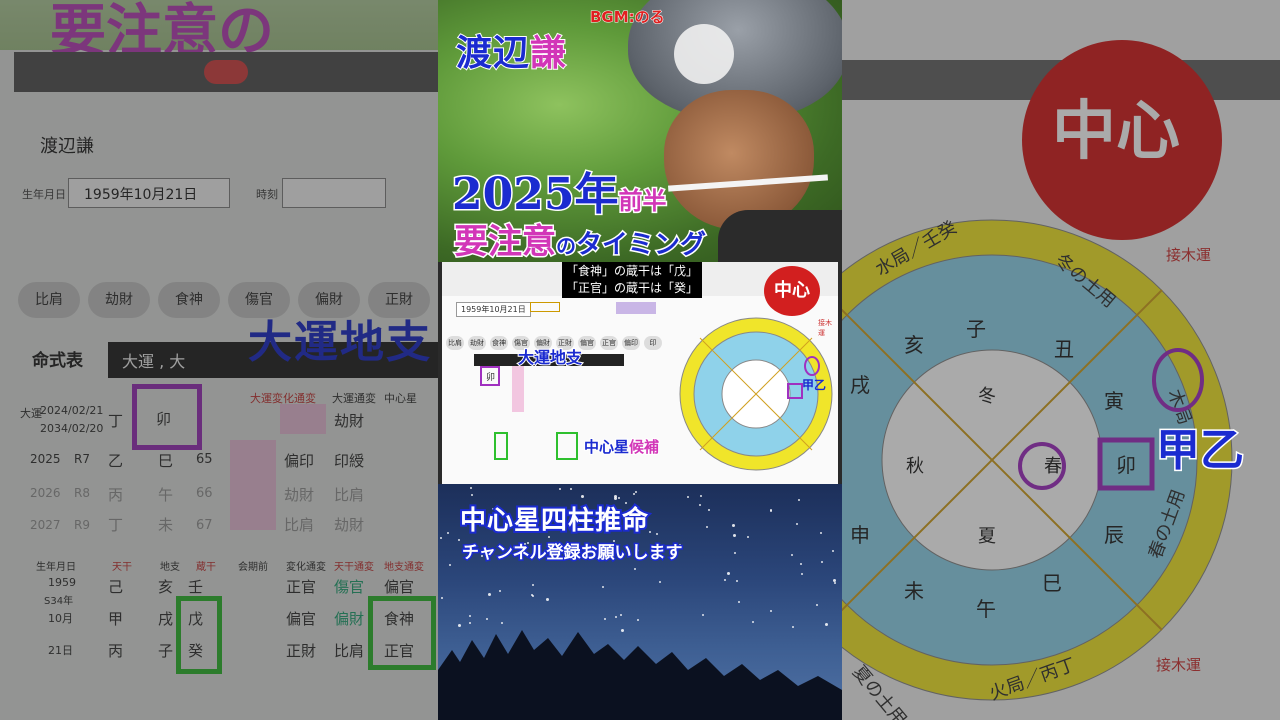  Describe the element at coordinates (653, 343) in the screenshot. I see `mini-tab: 印` at that location.